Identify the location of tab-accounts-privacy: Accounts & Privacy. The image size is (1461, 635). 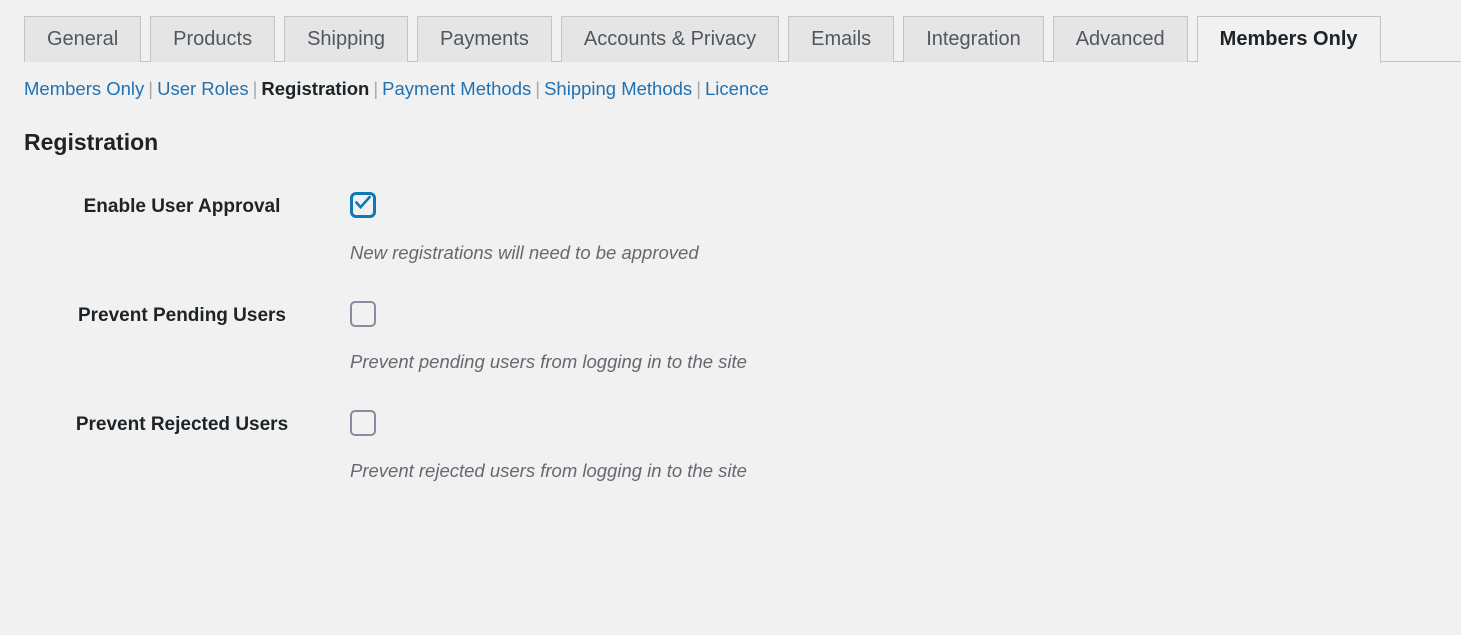
(670, 39).